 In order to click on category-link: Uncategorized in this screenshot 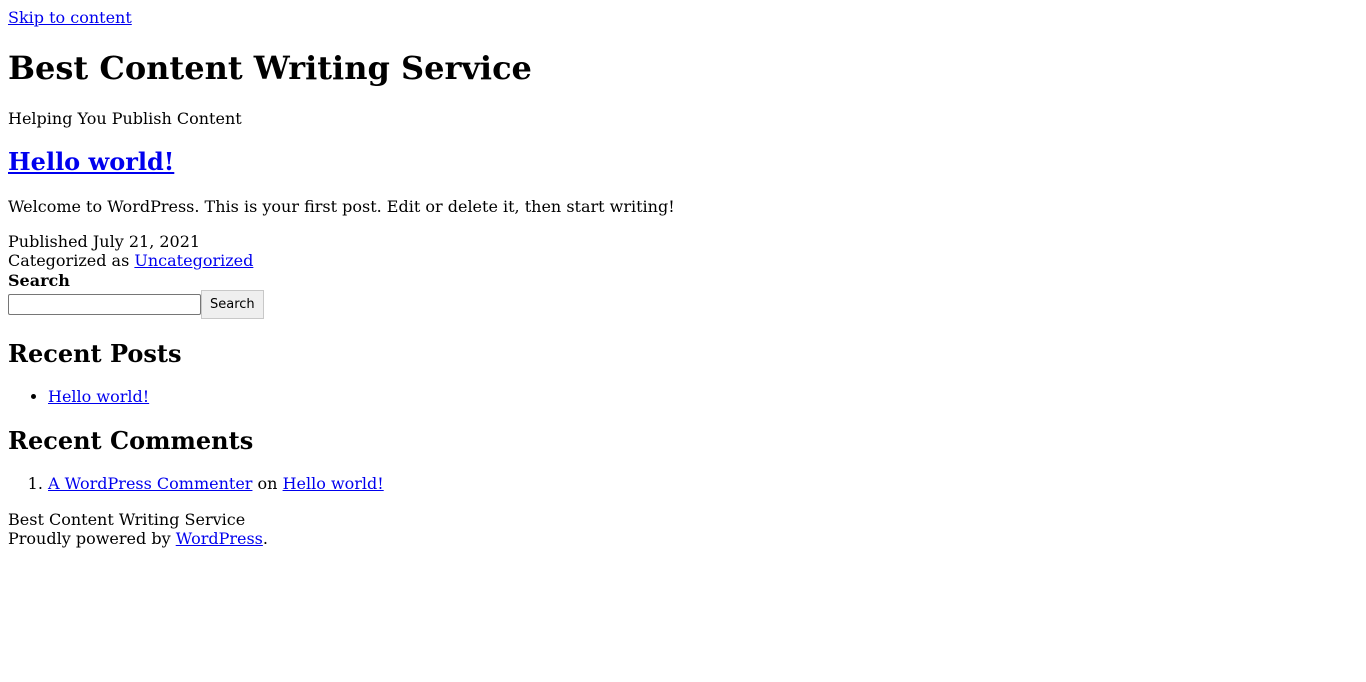, I will do `click(193, 260)`.